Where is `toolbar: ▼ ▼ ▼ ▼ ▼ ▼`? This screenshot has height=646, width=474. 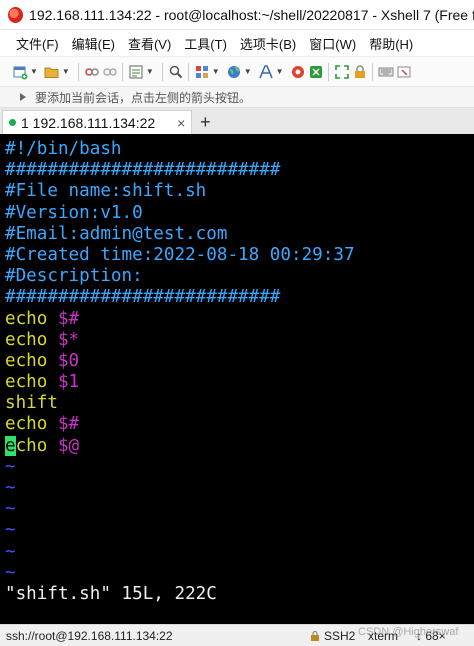
toolbar: ▼ ▼ ▼ ▼ ▼ ▼ is located at coordinates (237, 71).